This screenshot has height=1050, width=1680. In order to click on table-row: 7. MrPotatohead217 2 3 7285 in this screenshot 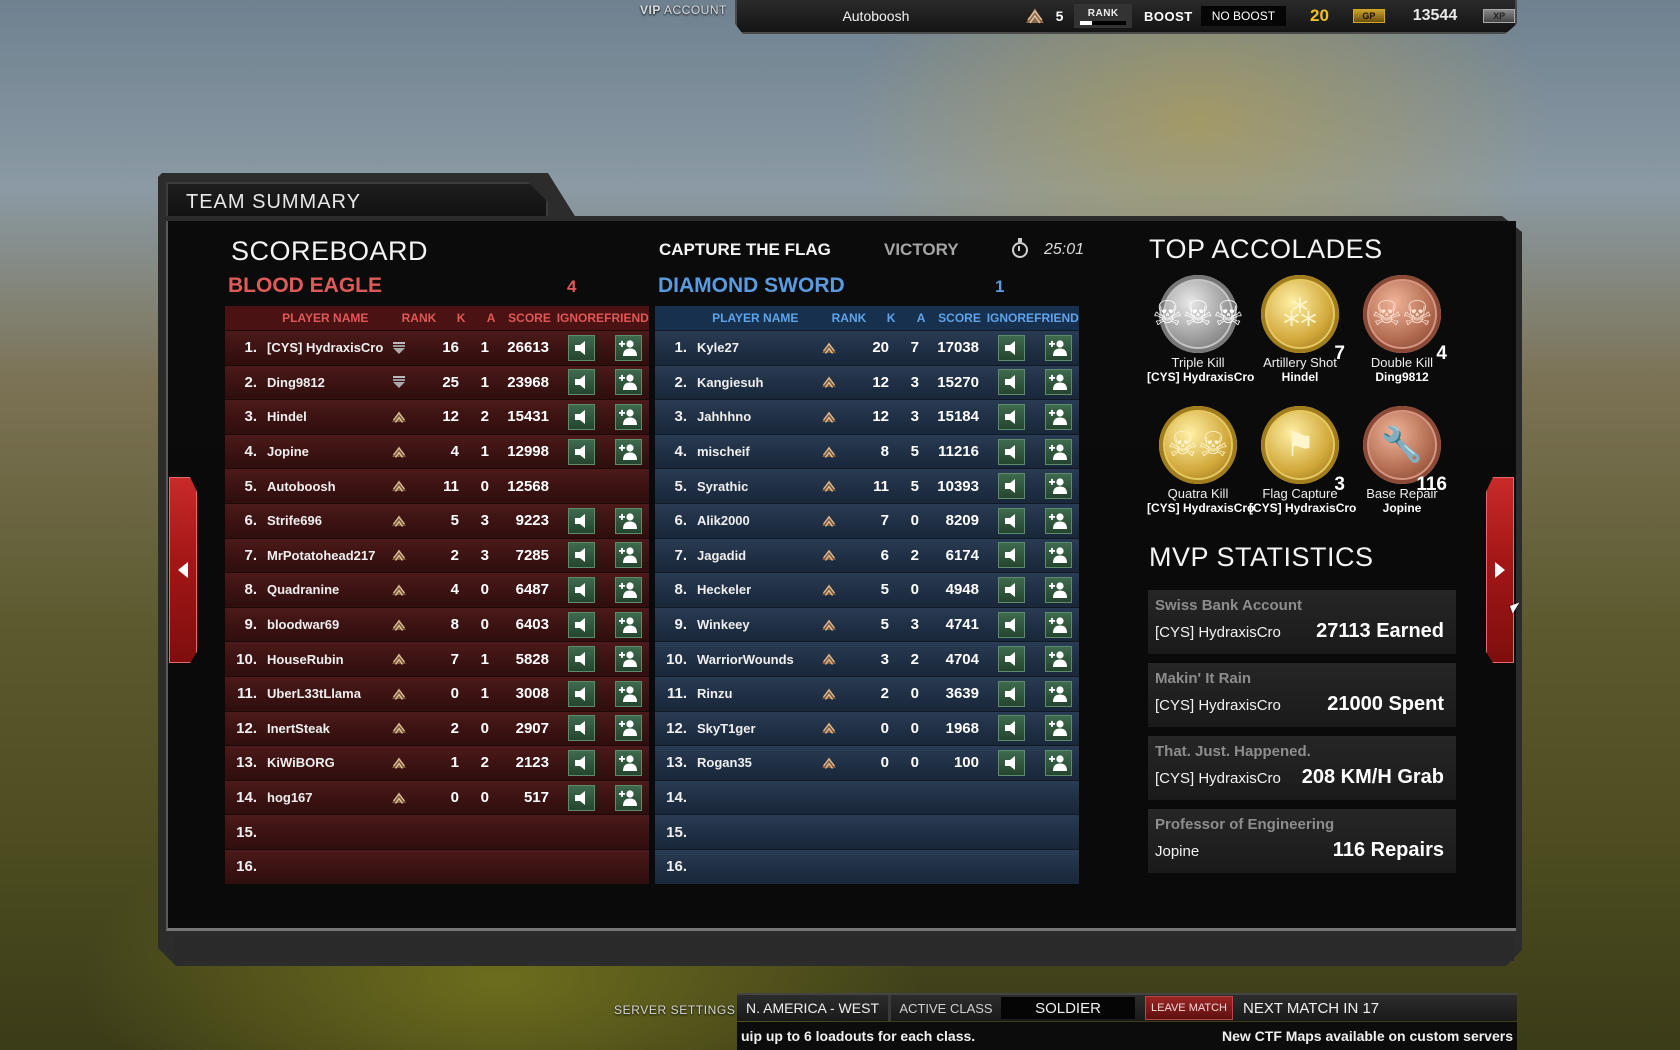, I will do `click(437, 555)`.